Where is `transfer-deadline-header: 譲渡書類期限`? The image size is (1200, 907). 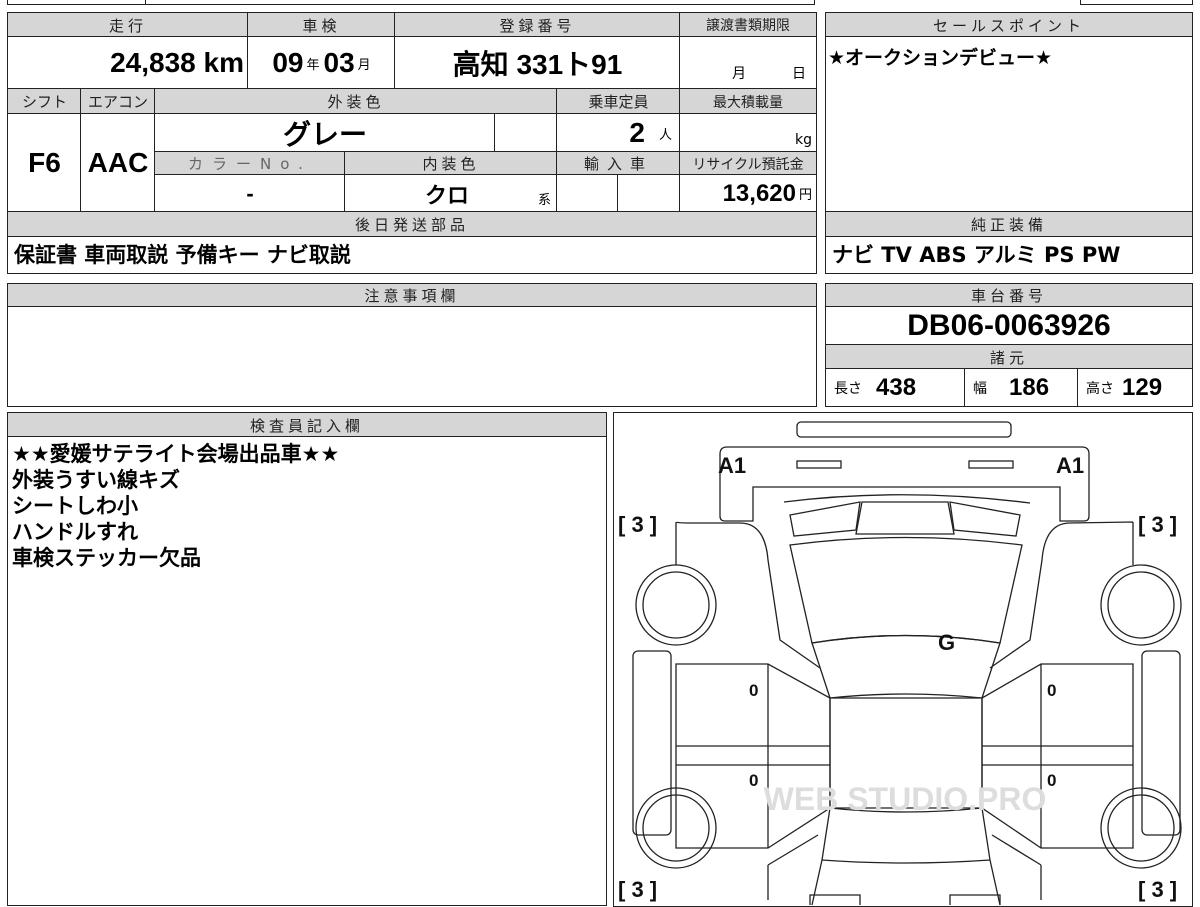
transfer-deadline-header: 譲渡書類期限 is located at coordinates (748, 25).